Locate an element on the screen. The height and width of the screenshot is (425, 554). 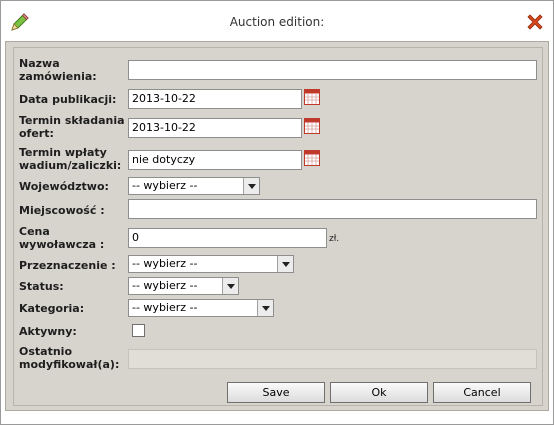
currency-unit: zł. is located at coordinates (334, 239).